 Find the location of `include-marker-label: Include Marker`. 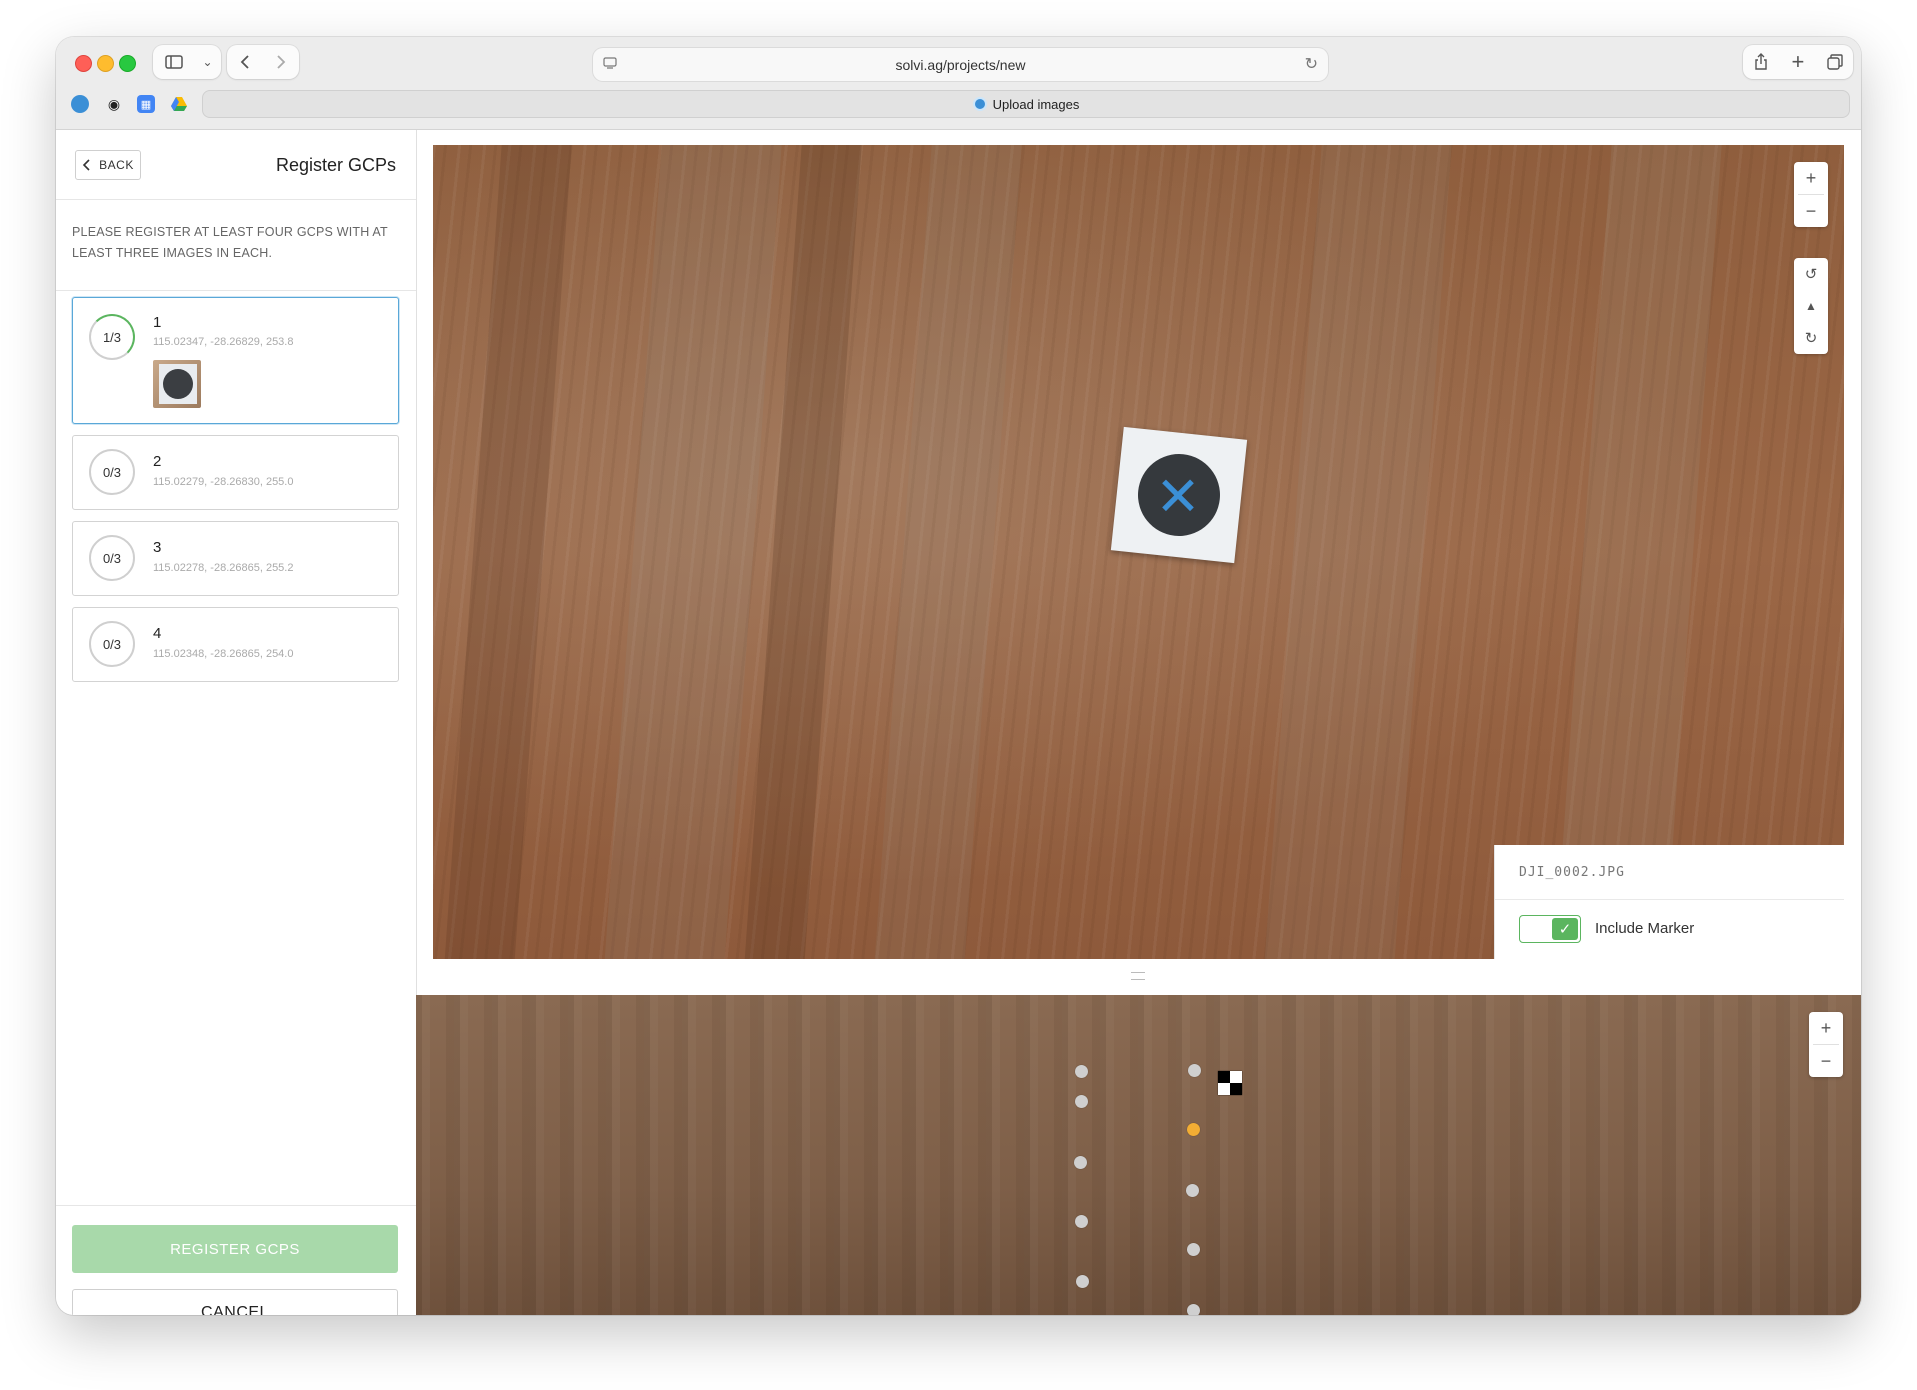

include-marker-label: Include Marker is located at coordinates (1645, 928).